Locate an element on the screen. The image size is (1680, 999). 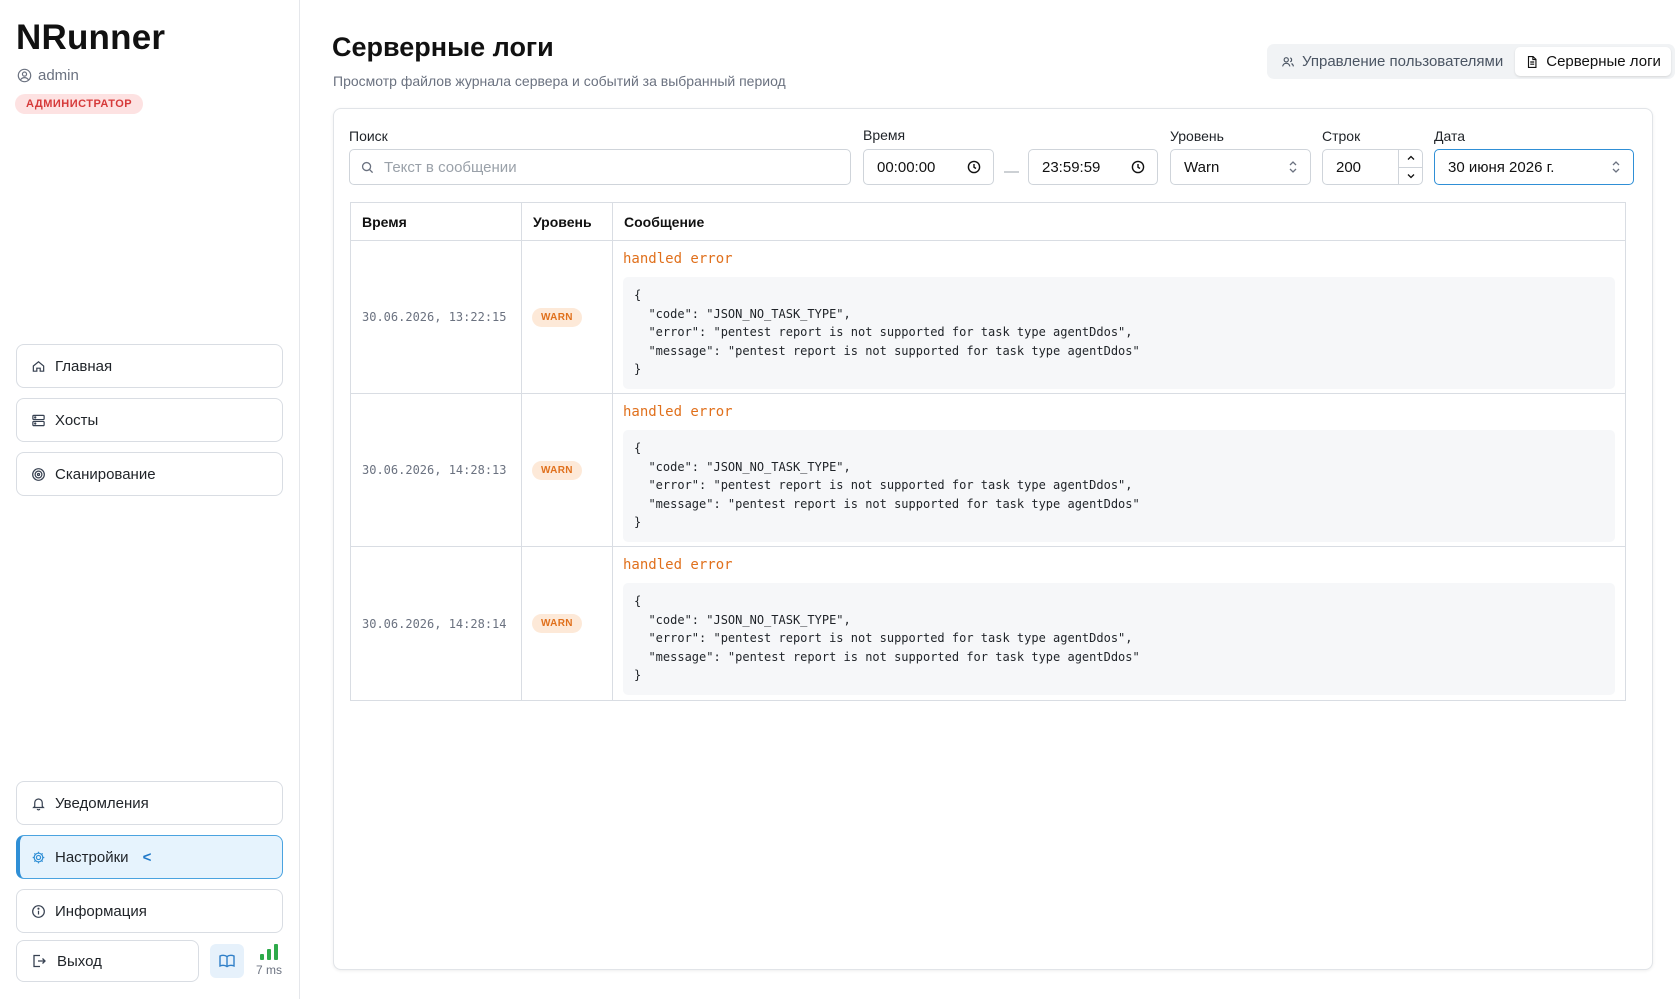
sidebar-item-label: Уведомления is located at coordinates (102, 803).